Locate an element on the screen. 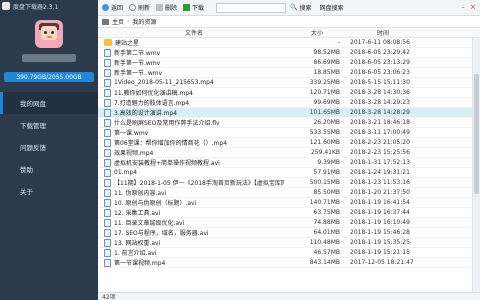  sidebar-item-sponsor: 赞助 is located at coordinates (49, 169).